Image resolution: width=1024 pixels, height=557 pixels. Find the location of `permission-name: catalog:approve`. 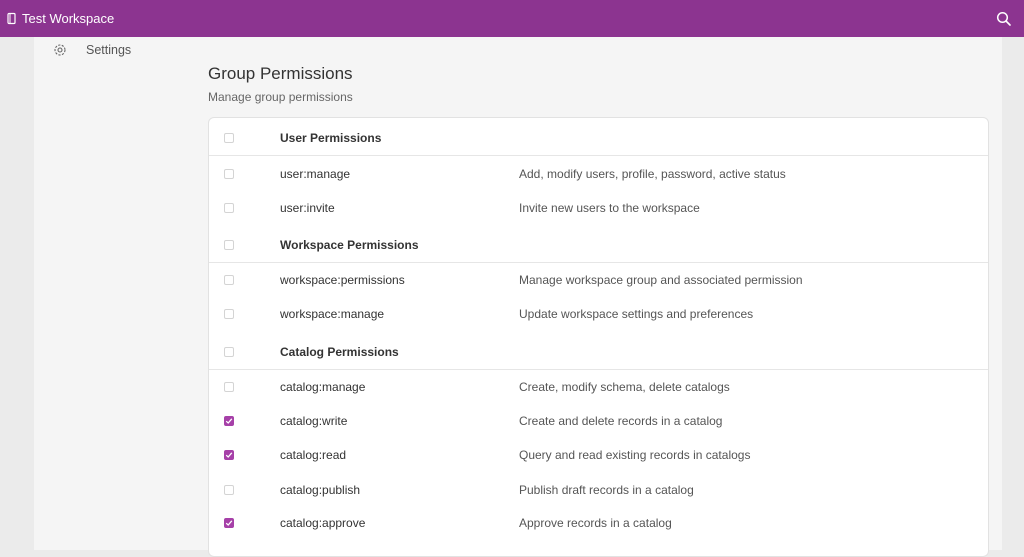

permission-name: catalog:approve is located at coordinates (323, 523).